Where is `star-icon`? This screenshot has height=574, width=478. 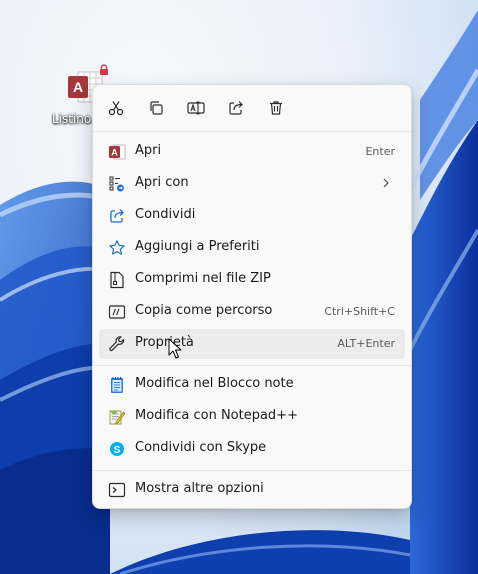
star-icon is located at coordinates (117, 248).